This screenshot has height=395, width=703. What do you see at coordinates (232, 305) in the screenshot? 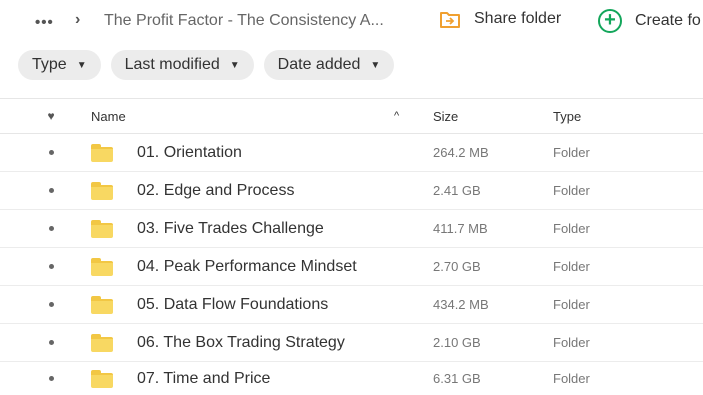
I see `folder-name: 05. Data Flow Foundations` at bounding box center [232, 305].